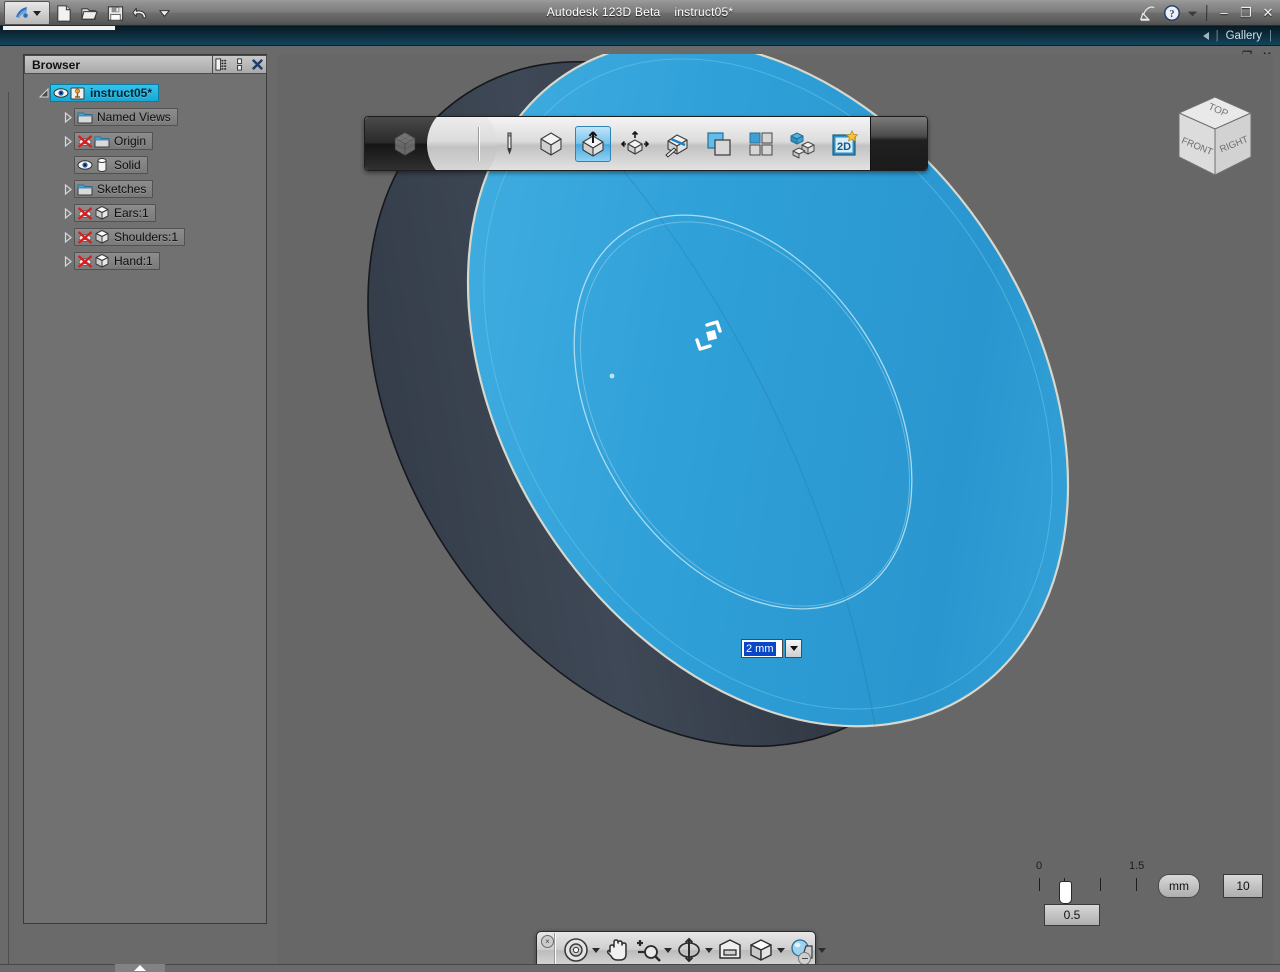  I want to click on orbit-icon, so click(689, 950).